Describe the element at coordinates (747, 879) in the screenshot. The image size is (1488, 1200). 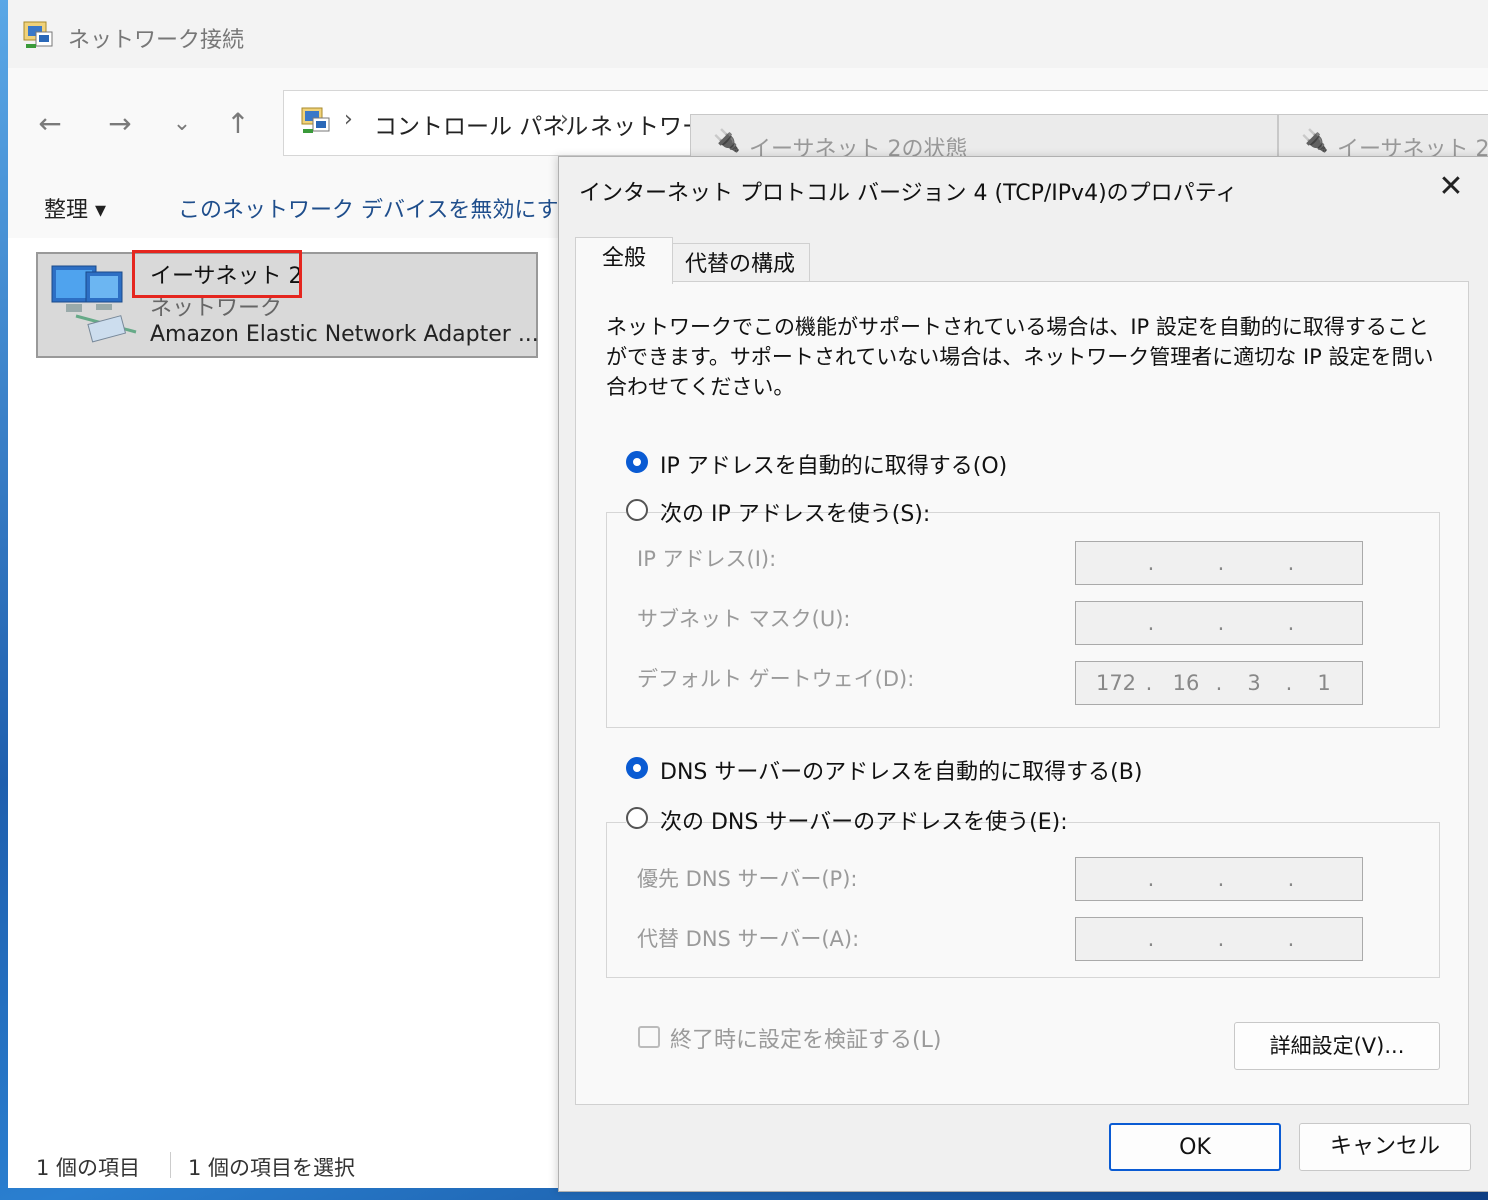
I see `preferred-dns-label: 優先 DNS サーバー(P):` at that location.